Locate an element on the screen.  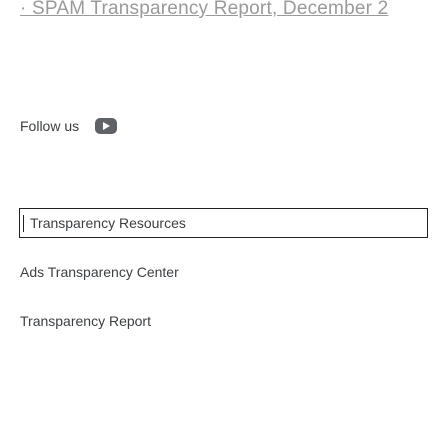
spam-report-link: · SPAM Transparency Report, December 2 is located at coordinates (204, 10).